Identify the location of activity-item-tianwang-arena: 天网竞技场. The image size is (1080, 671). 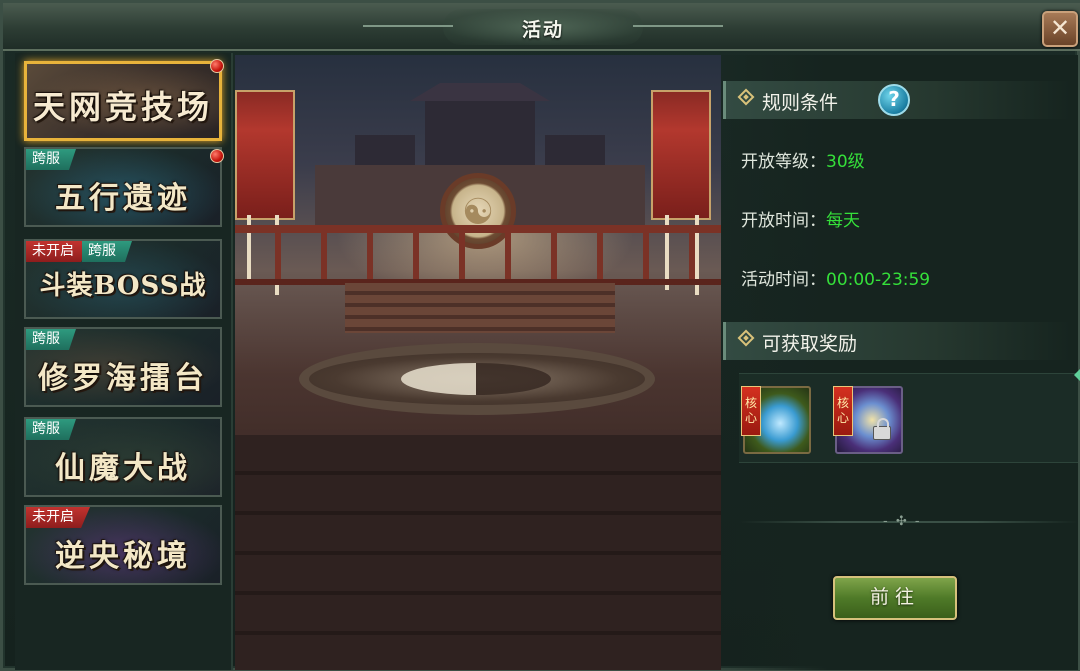
(123, 101).